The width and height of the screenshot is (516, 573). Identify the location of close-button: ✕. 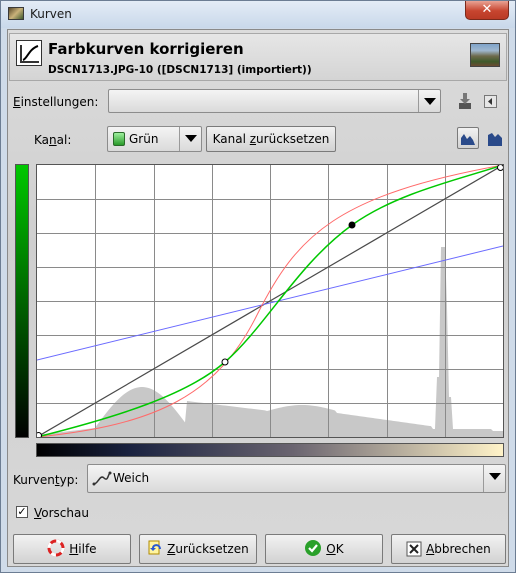
(487, 10).